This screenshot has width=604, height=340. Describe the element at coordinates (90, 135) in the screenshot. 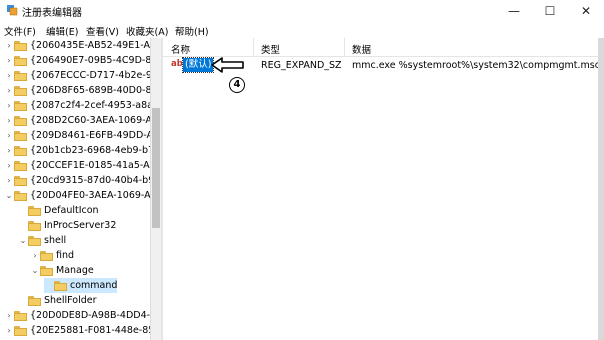

I see `tree-item-label: {209D8461-E6FB-49DD-A82` at that location.